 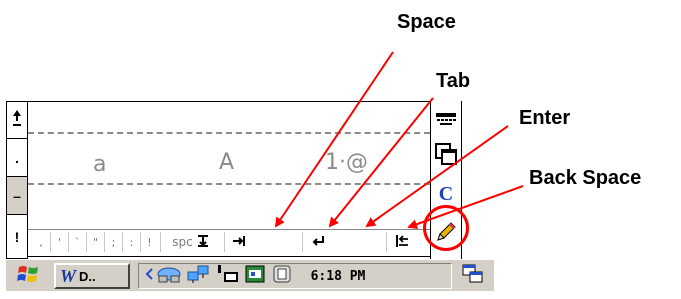 I want to click on windows-flag-icon, so click(x=29, y=276).